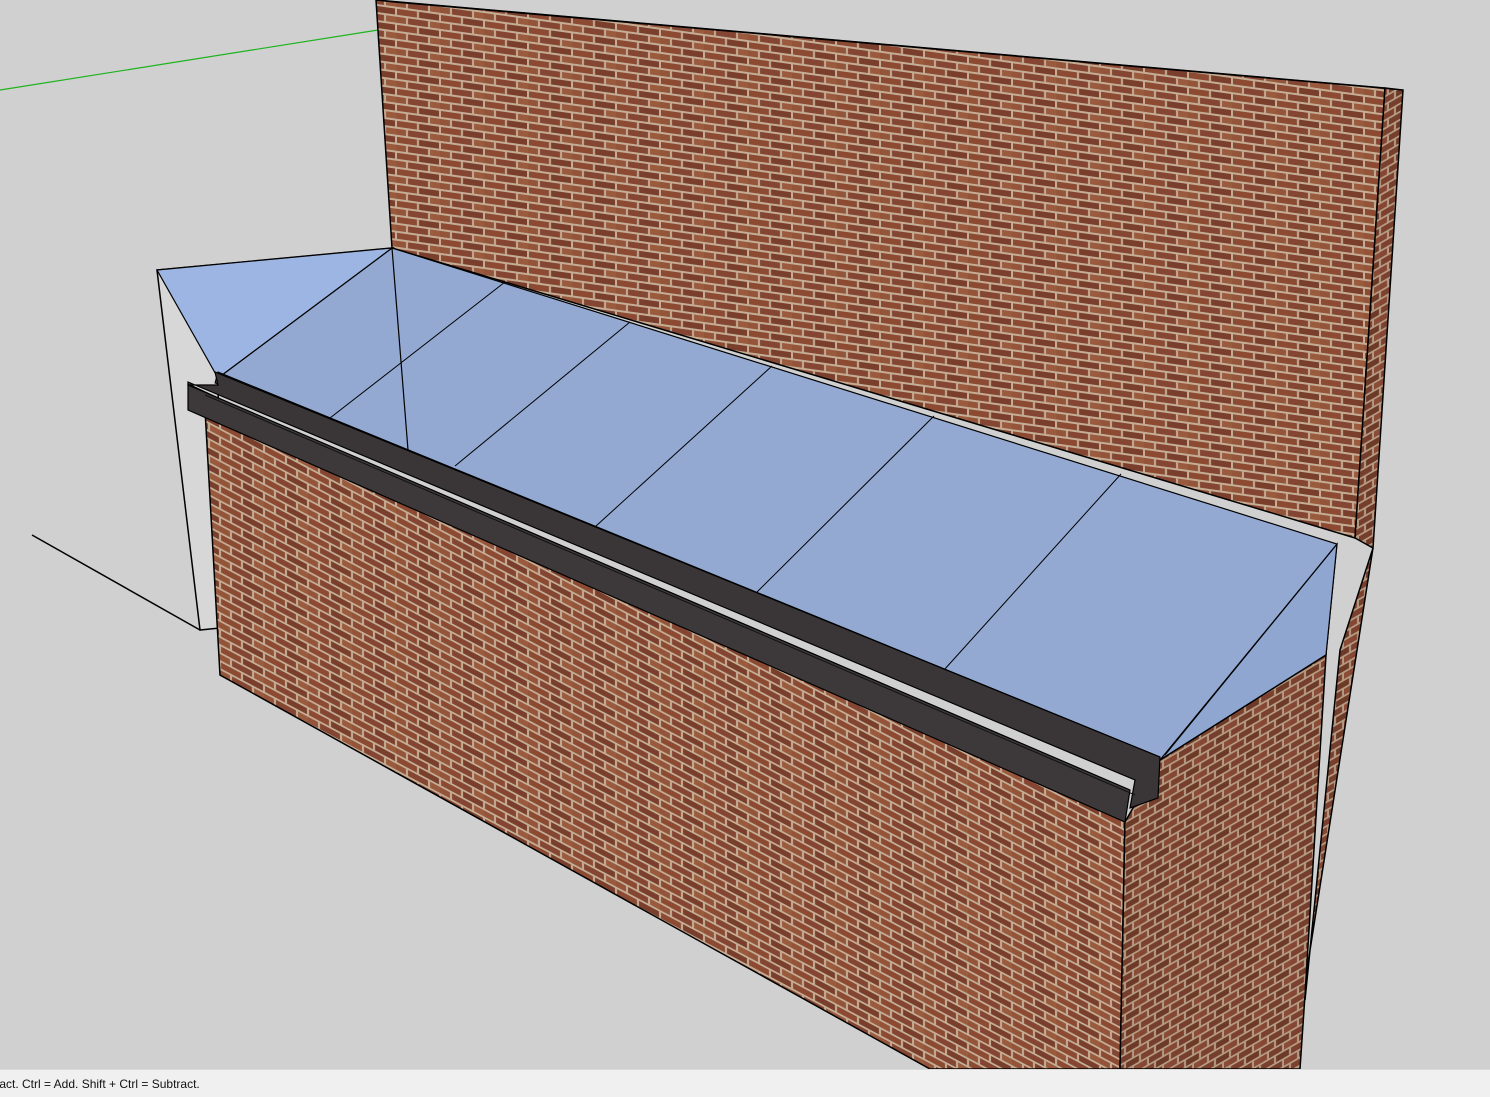 The height and width of the screenshot is (1097, 1490). Describe the element at coordinates (189, 60) in the screenshot. I see `green-axis-line` at that location.